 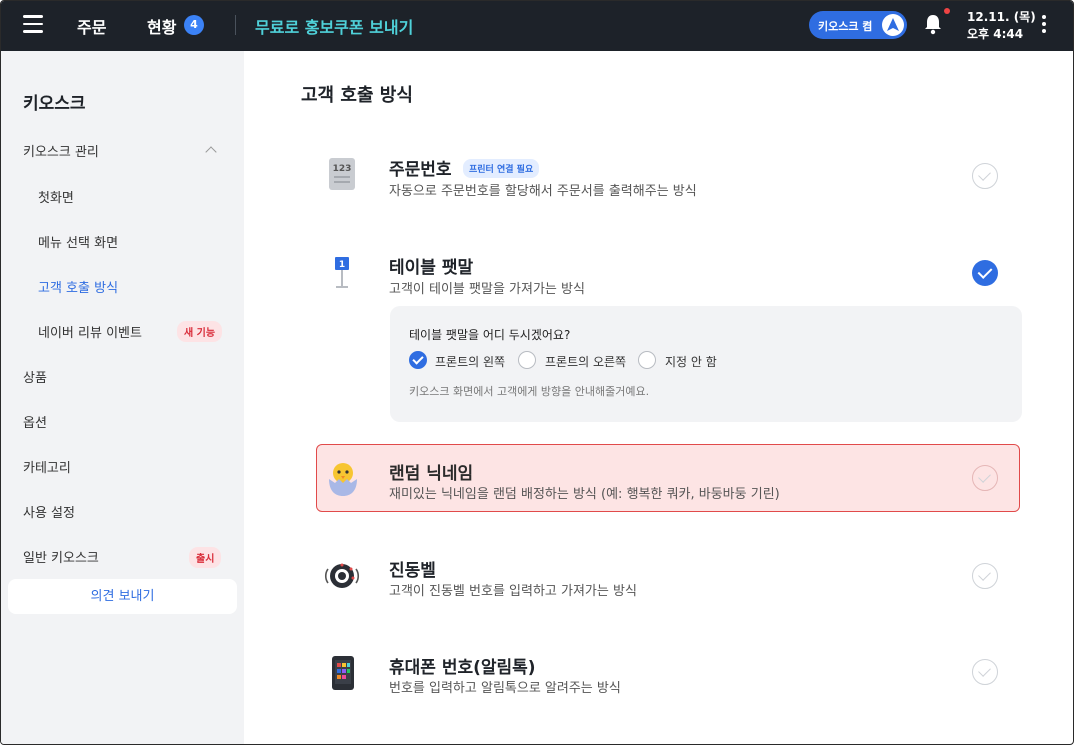 What do you see at coordinates (985, 176) in the screenshot?
I see `option-check-order-number` at bounding box center [985, 176].